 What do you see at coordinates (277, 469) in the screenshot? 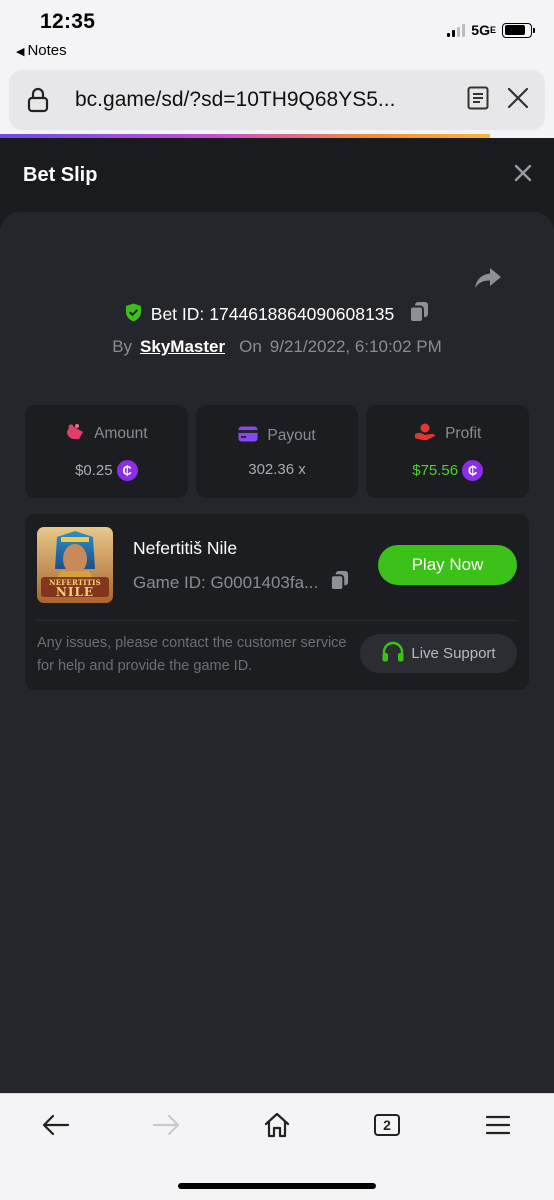
I see `payout-value: 302.36 x` at bounding box center [277, 469].